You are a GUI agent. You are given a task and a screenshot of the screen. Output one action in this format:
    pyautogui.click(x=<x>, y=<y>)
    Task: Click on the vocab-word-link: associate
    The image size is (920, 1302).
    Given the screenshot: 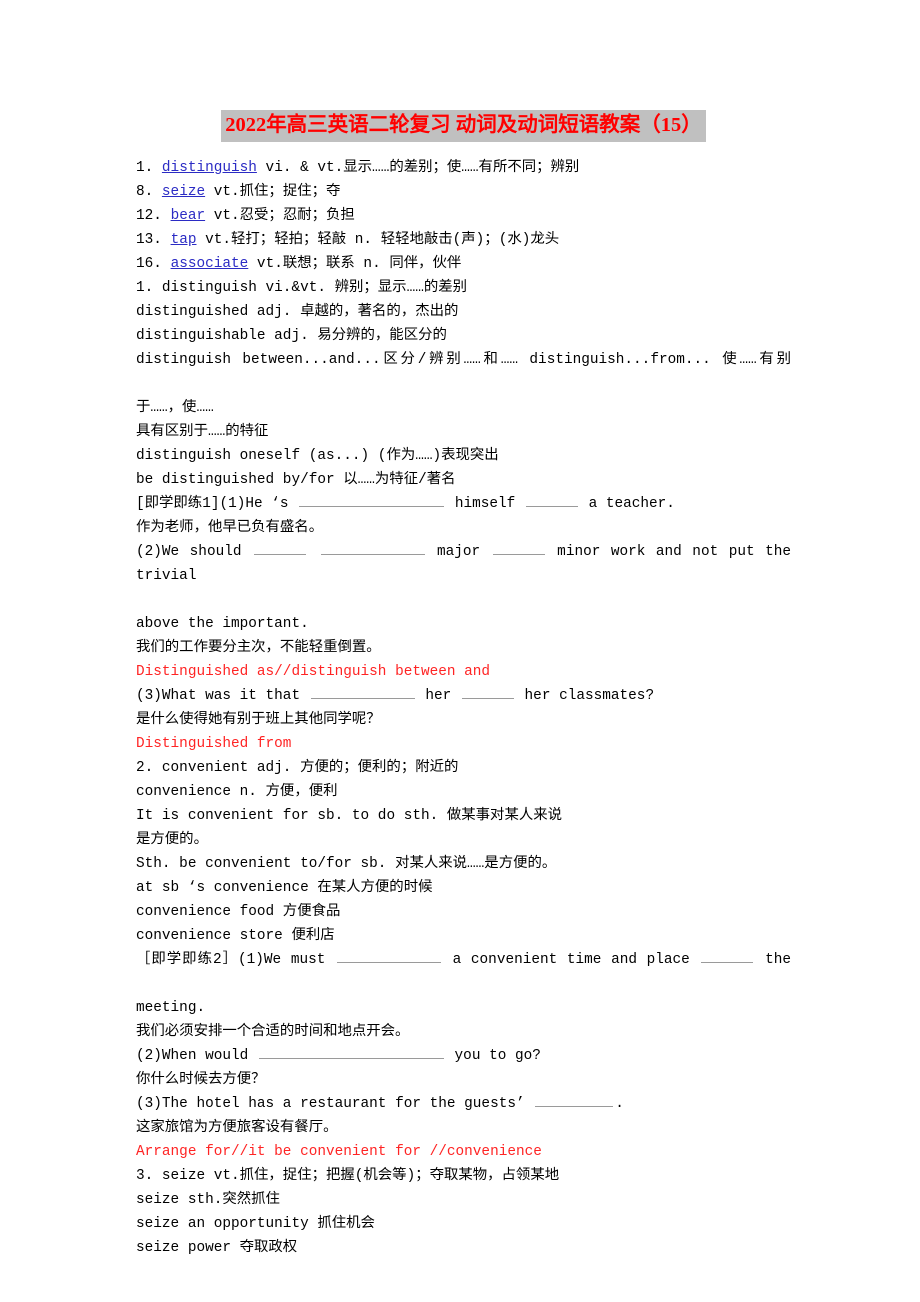 What is the action you would take?
    pyautogui.click(x=210, y=264)
    